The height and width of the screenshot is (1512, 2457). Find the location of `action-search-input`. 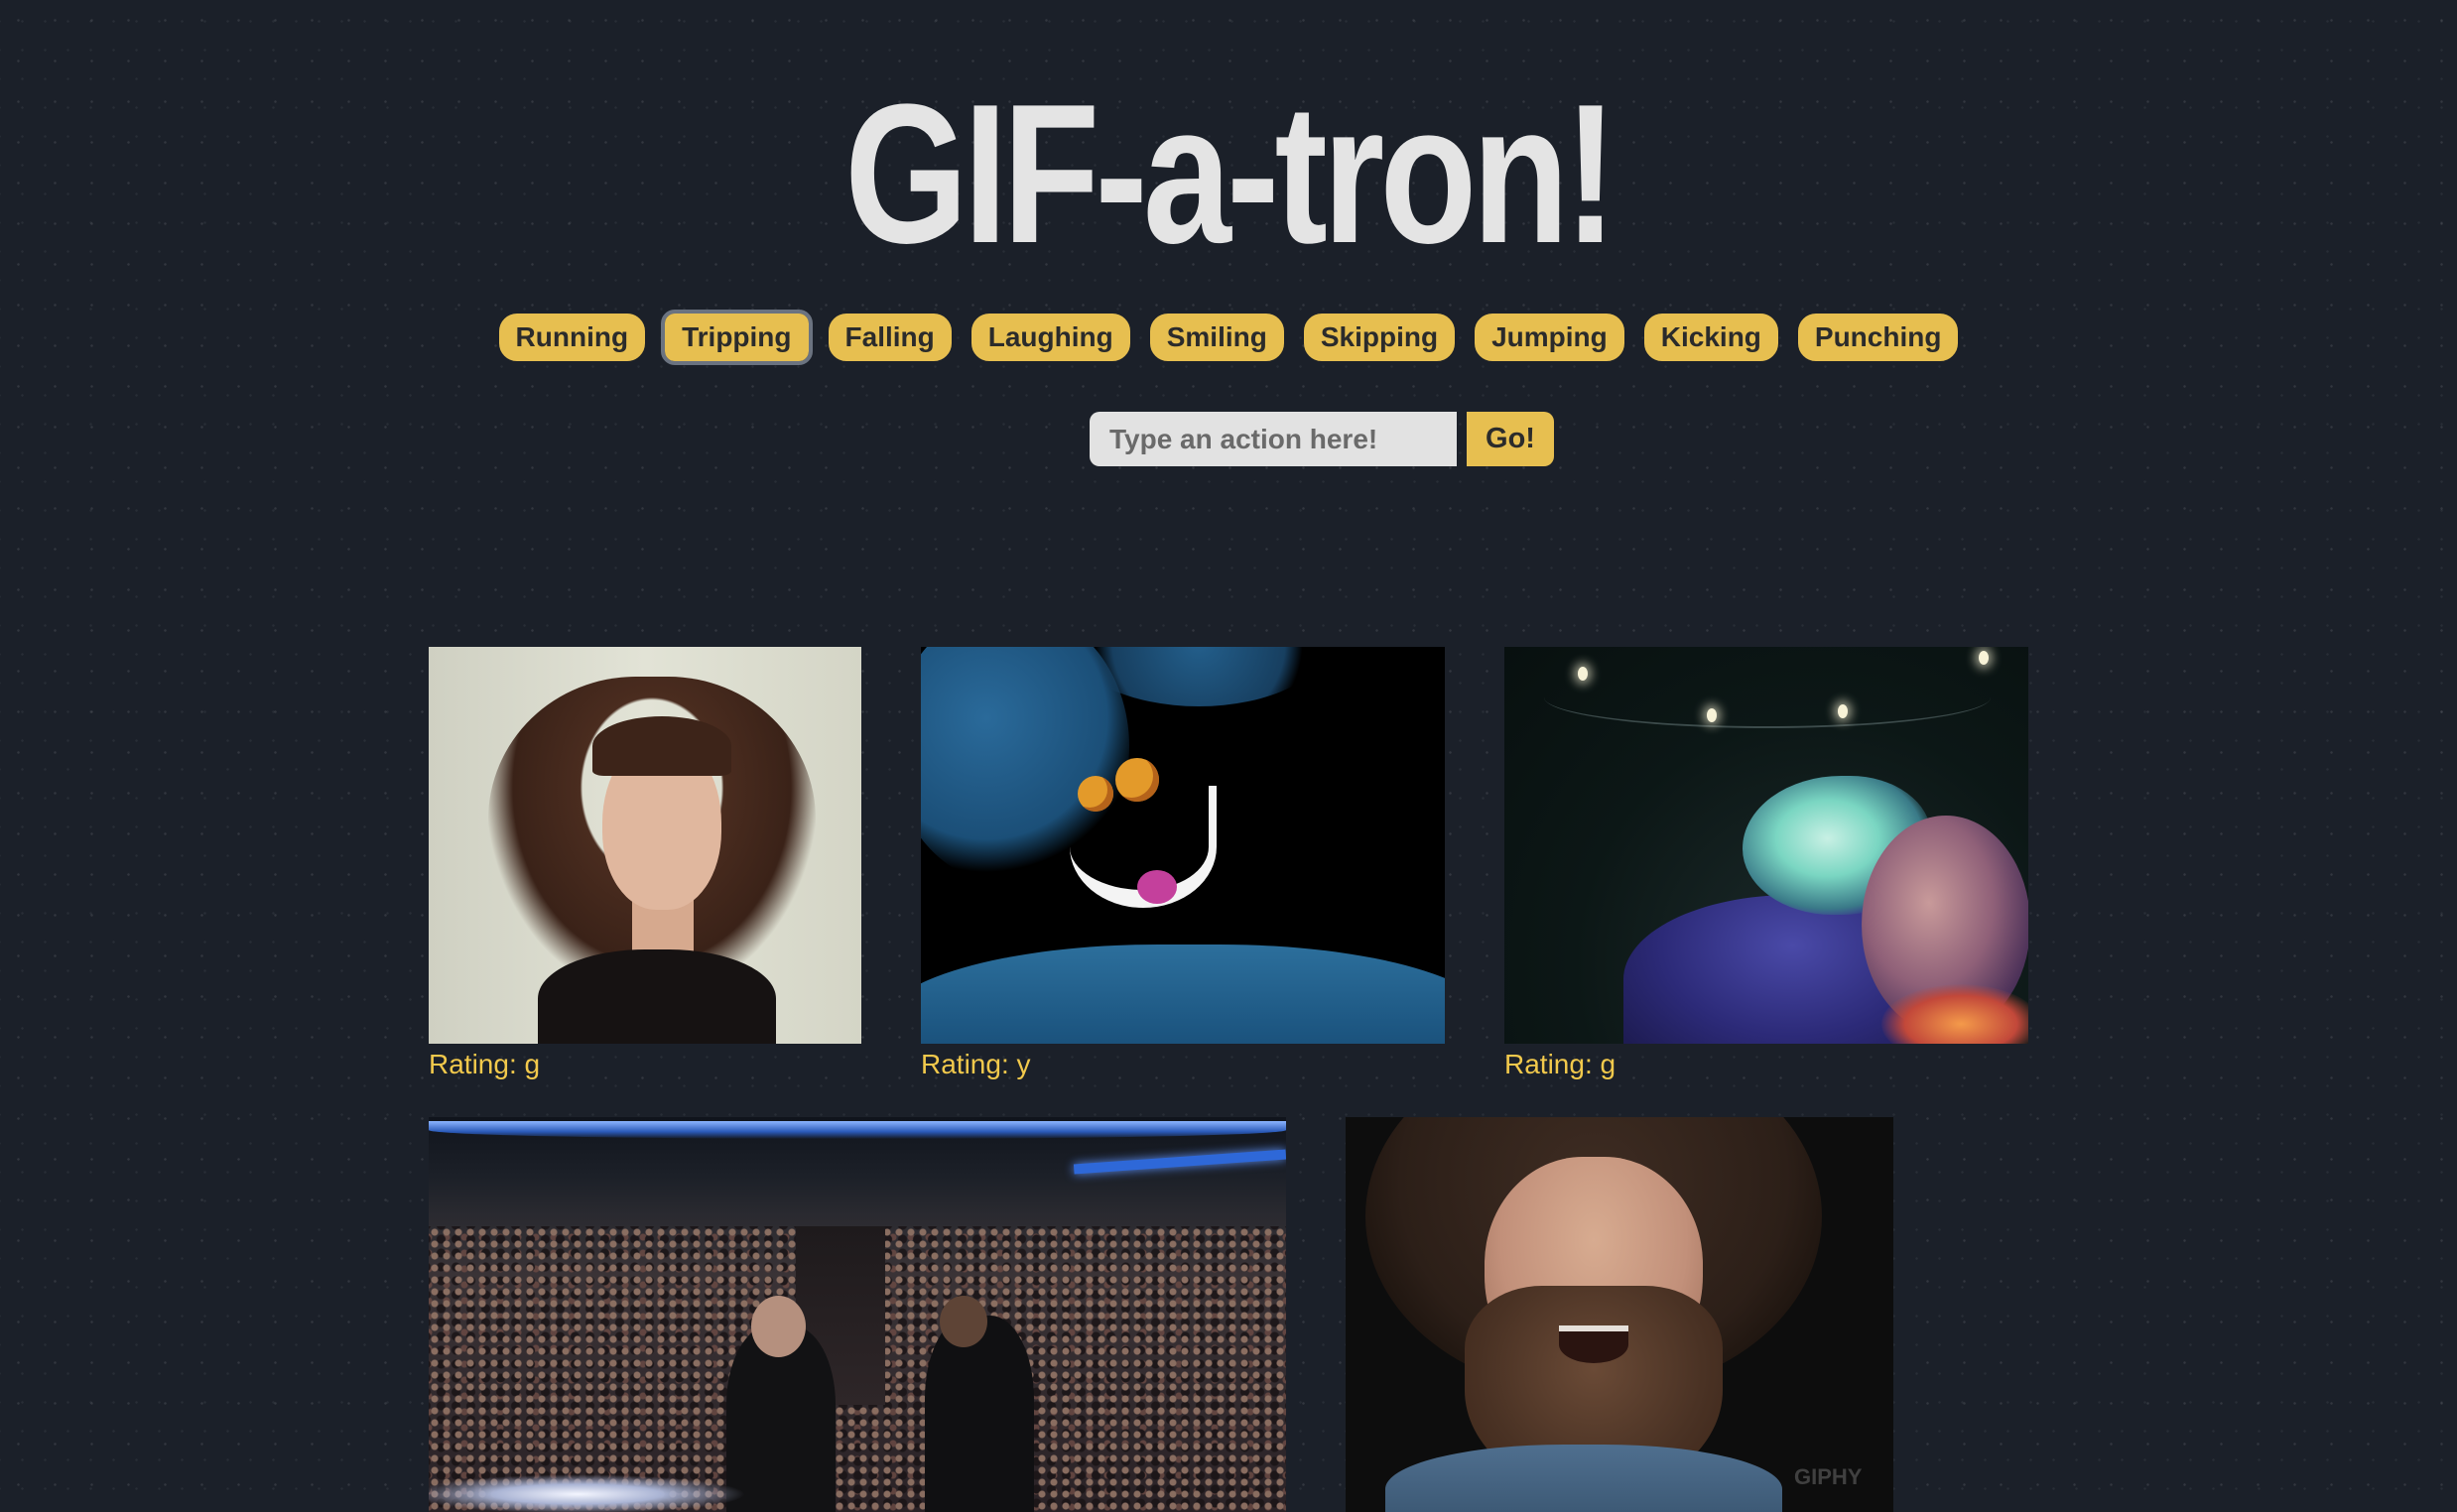

action-search-input is located at coordinates (1274, 439).